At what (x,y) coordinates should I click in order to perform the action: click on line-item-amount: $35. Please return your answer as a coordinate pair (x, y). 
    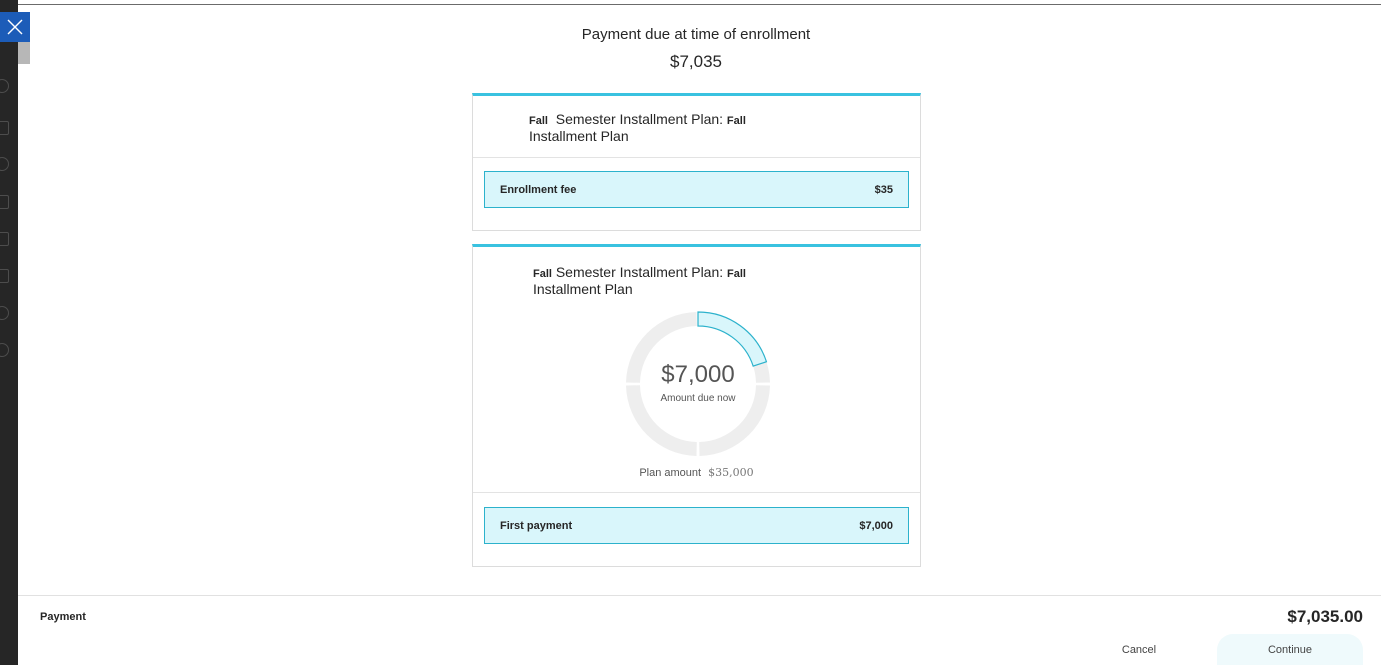
    Looking at the image, I should click on (883, 189).